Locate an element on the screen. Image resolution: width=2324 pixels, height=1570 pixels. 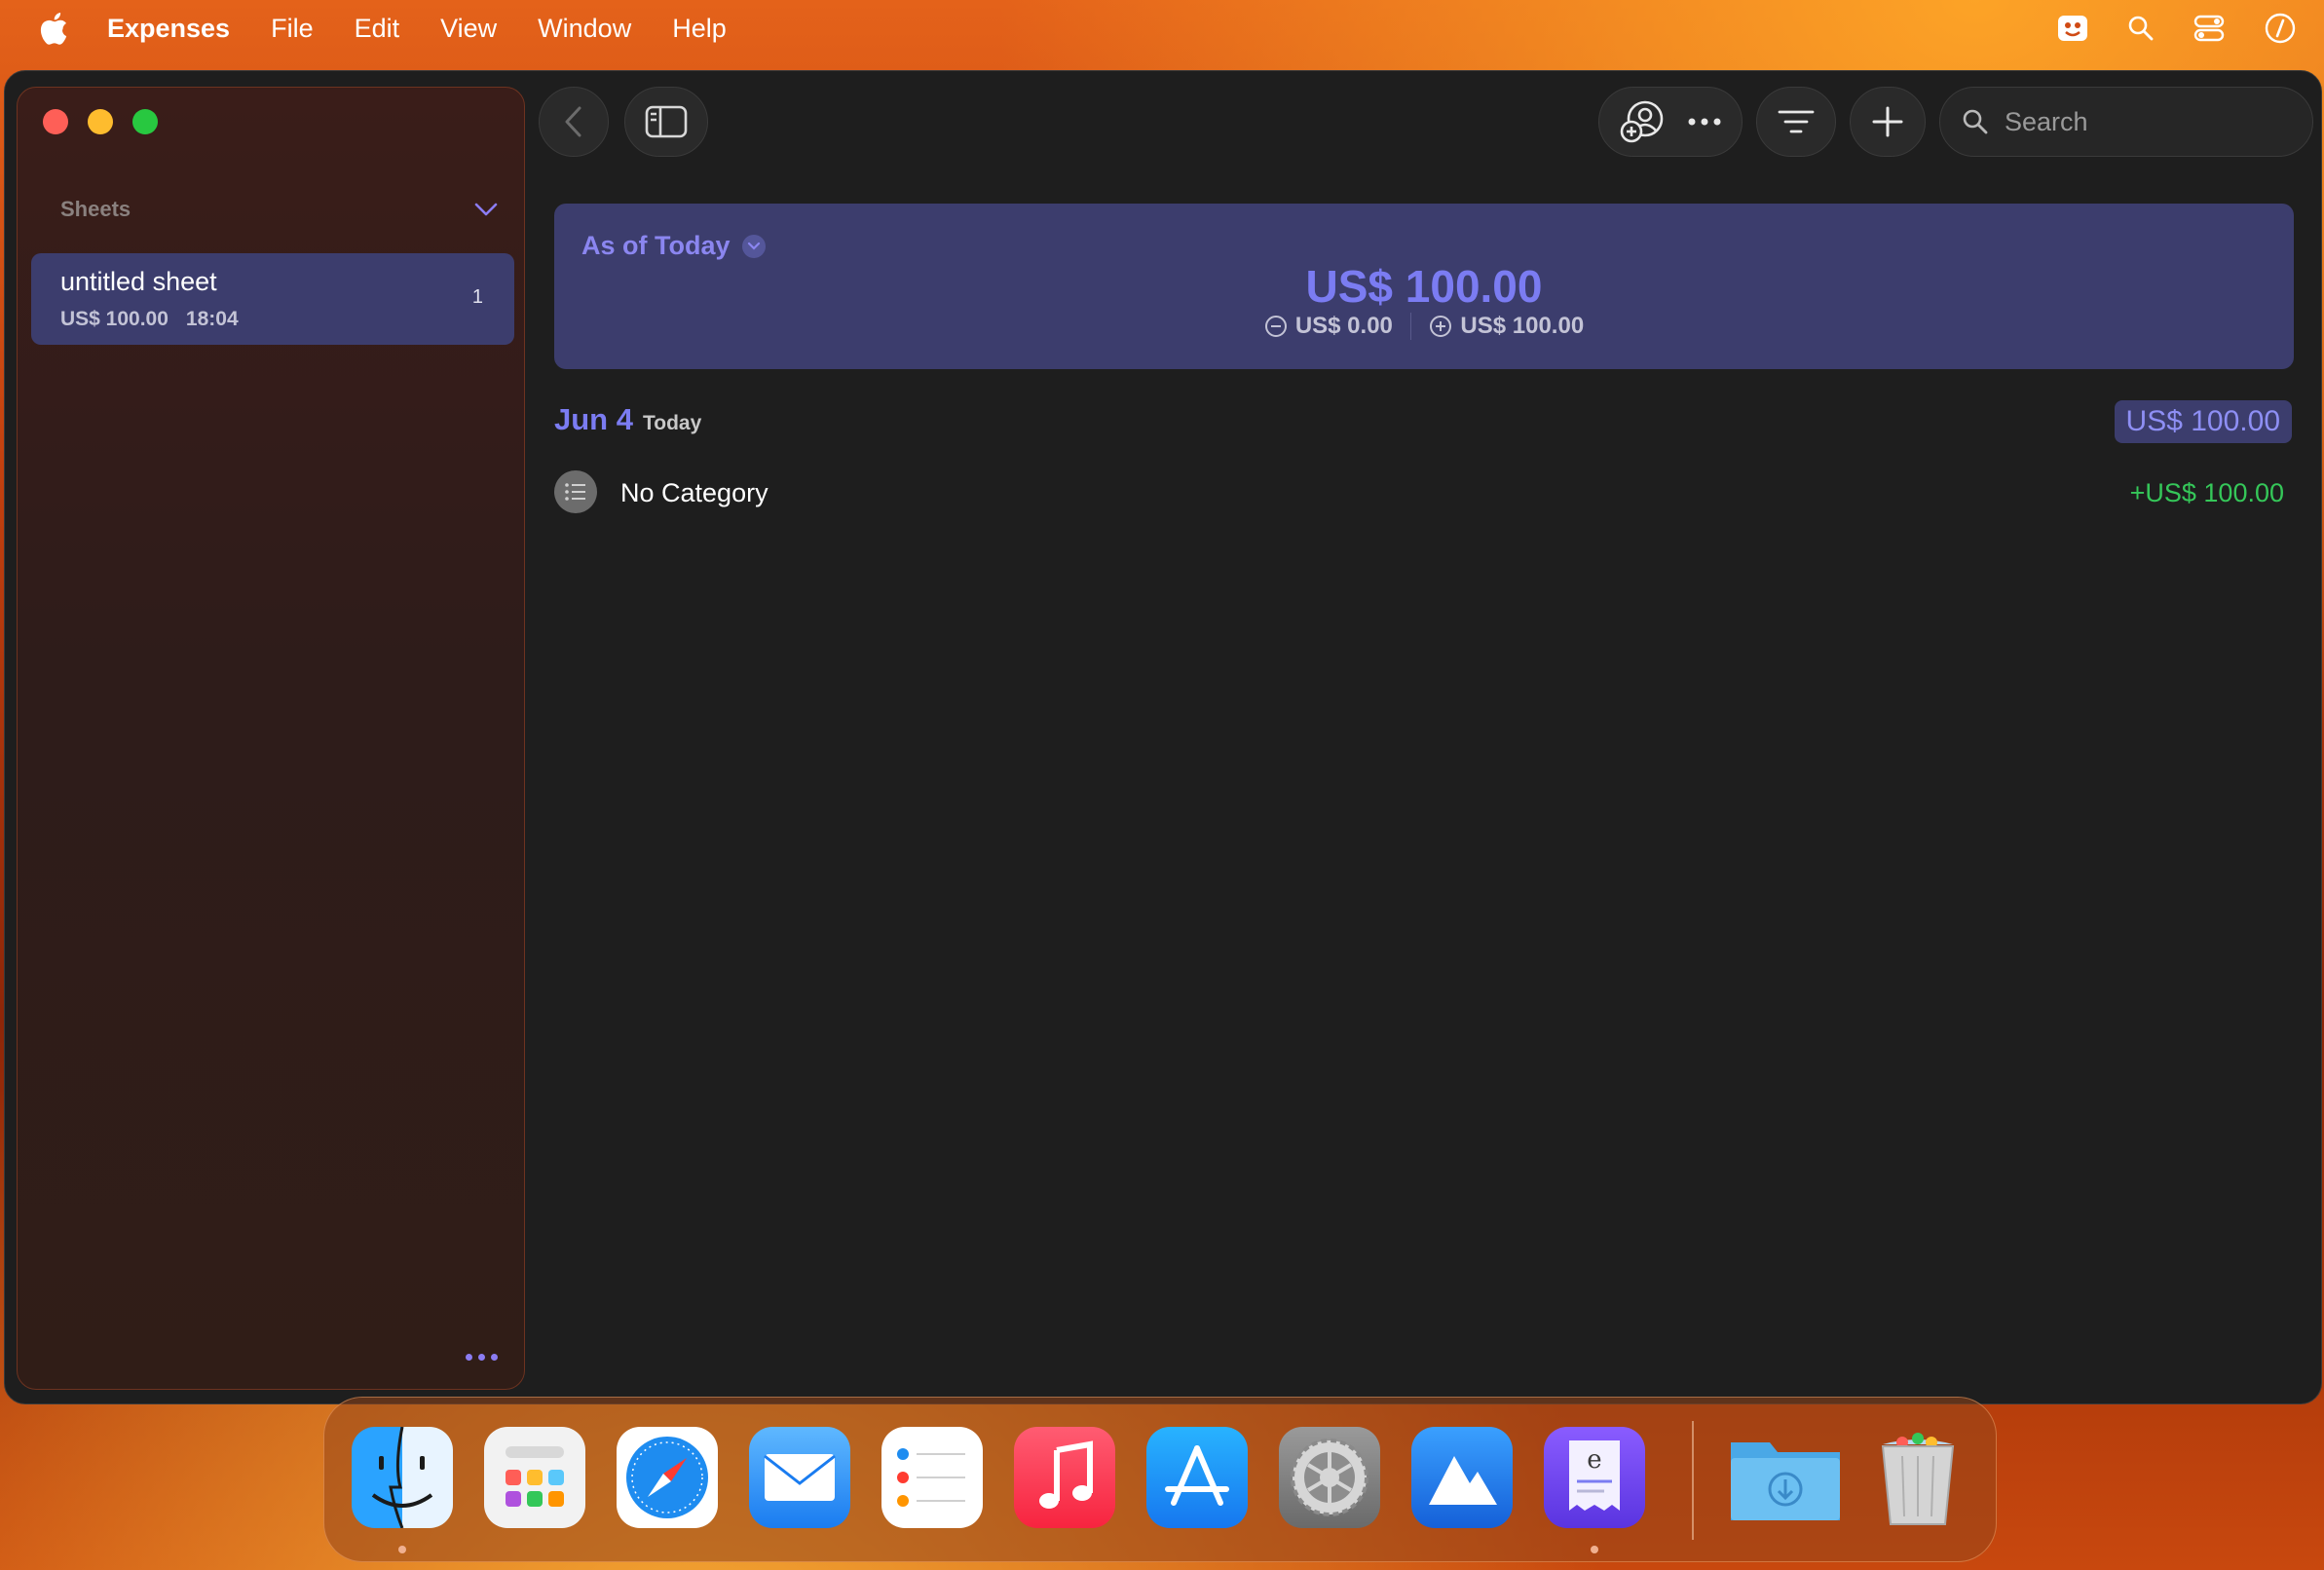
app-store-icon is located at coordinates (1197, 1477).